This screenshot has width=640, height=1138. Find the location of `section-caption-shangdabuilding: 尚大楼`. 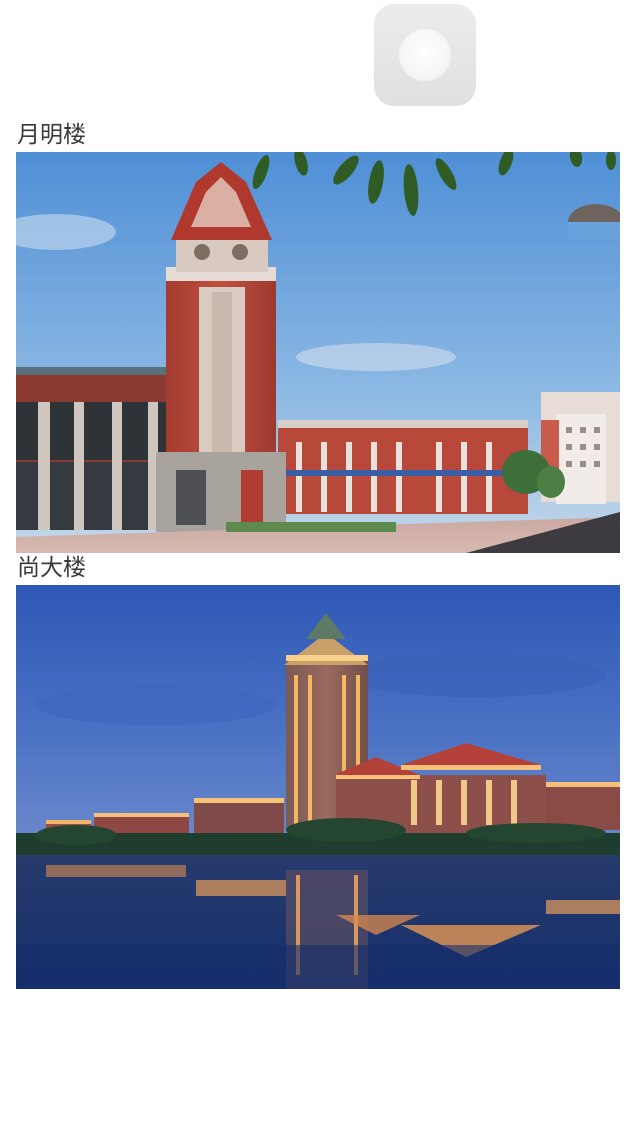

section-caption-shangdabuilding: 尚大楼 is located at coordinates (51, 568).